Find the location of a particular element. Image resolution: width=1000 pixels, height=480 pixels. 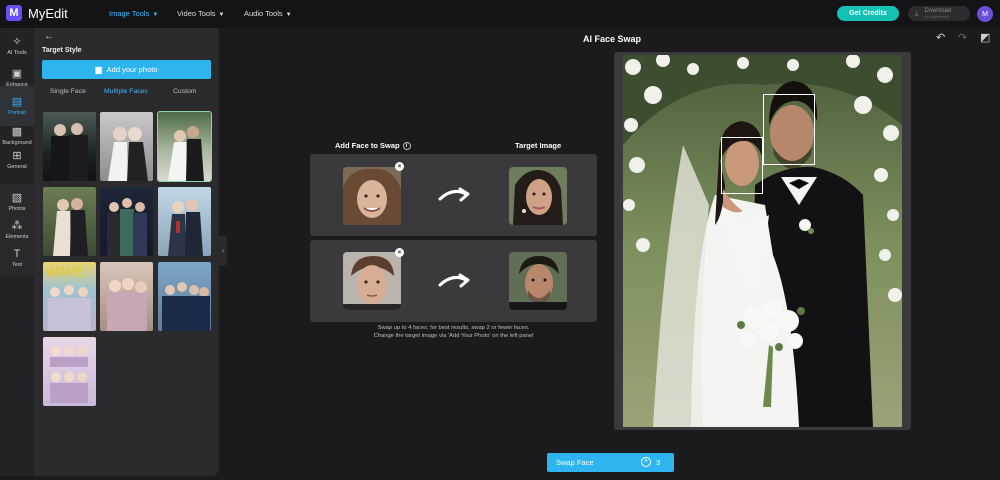

swap-face-label: Swap Face is located at coordinates (575, 462).